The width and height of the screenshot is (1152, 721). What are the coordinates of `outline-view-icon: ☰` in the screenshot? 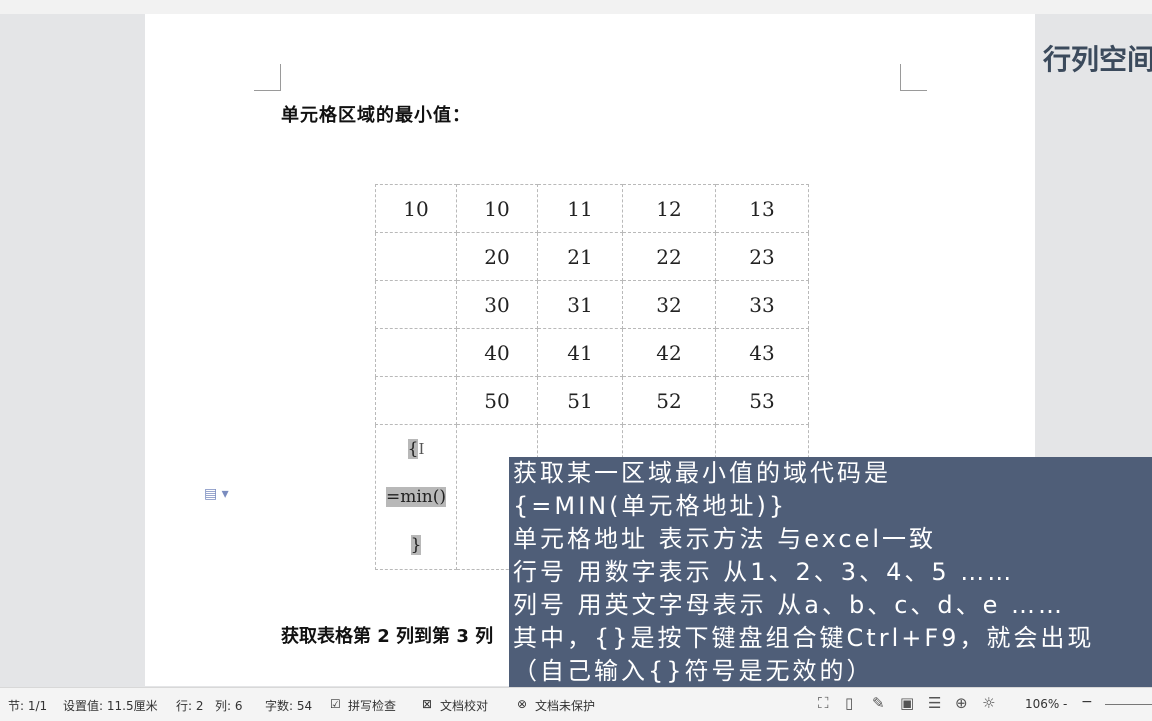 It's located at (934, 703).